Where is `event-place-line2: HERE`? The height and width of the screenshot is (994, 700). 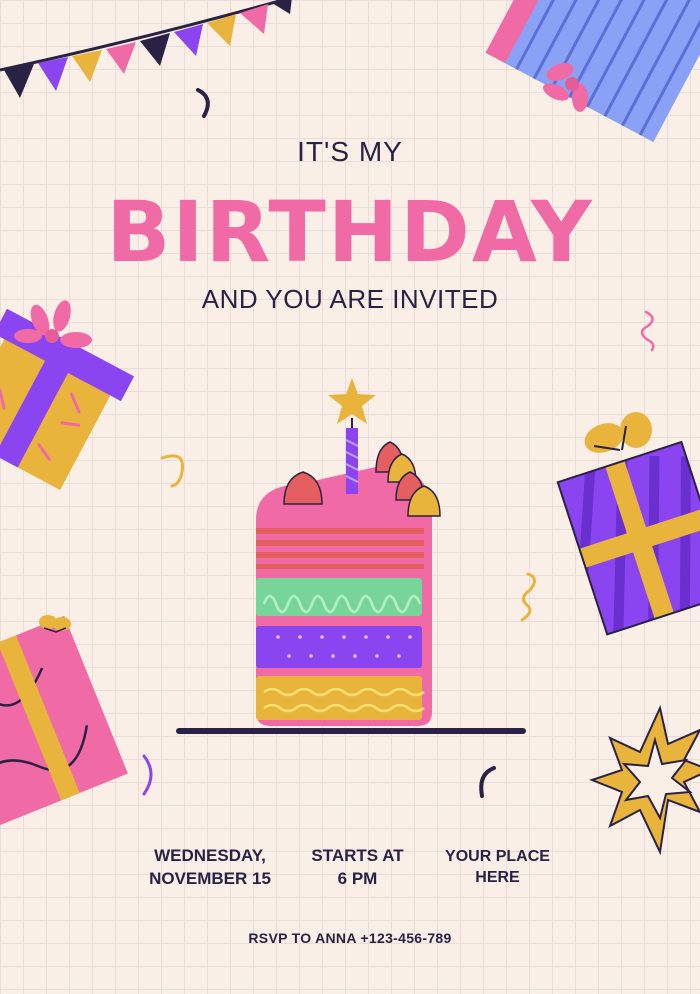 event-place-line2: HERE is located at coordinates (497, 877).